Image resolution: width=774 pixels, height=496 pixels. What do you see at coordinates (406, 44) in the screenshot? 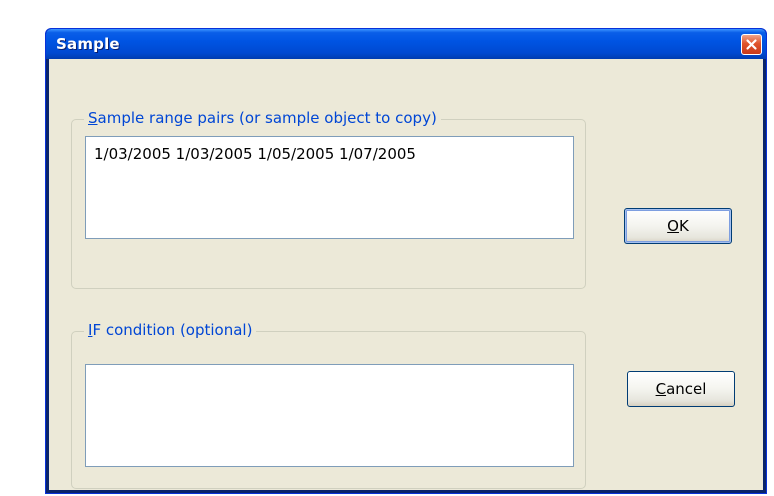
I see `title-bar: Sample` at bounding box center [406, 44].